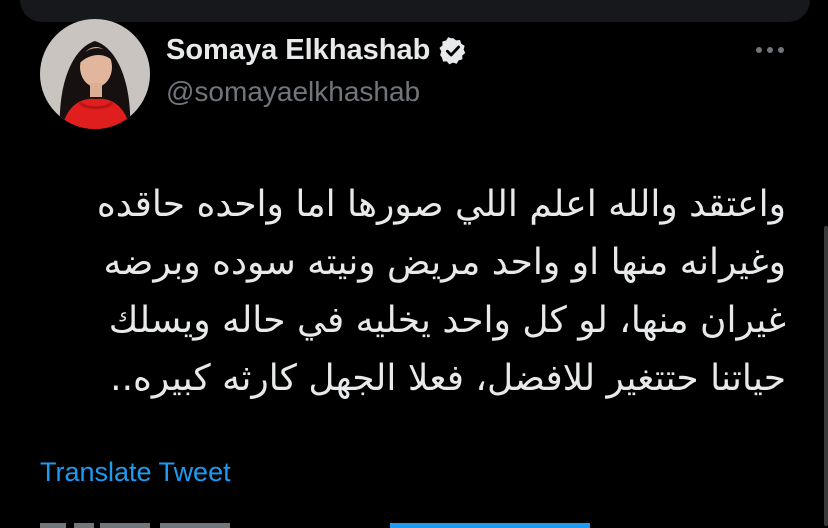  Describe the element at coordinates (320, 520) in the screenshot. I see `tweet-meta-row` at that location.